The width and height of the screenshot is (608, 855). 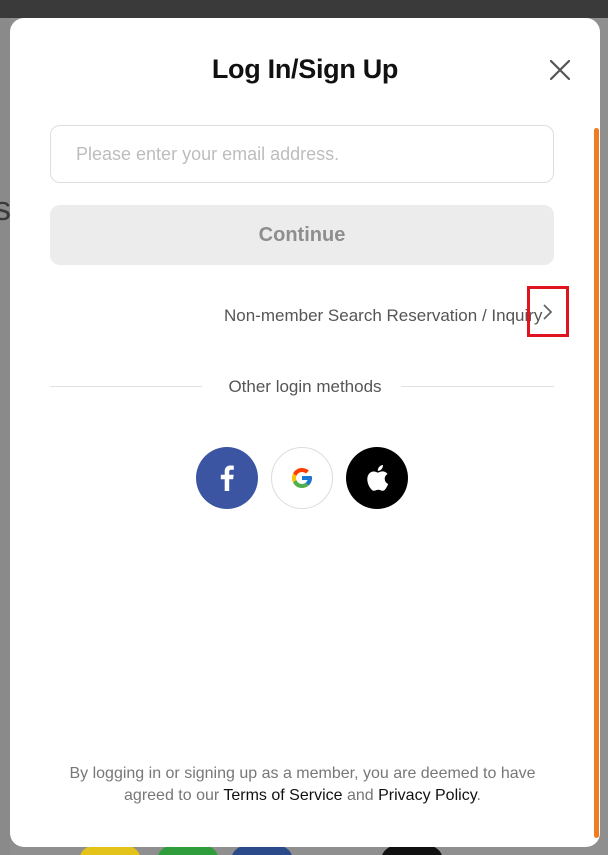 What do you see at coordinates (478, 795) in the screenshot?
I see `terms-notice-period: .` at bounding box center [478, 795].